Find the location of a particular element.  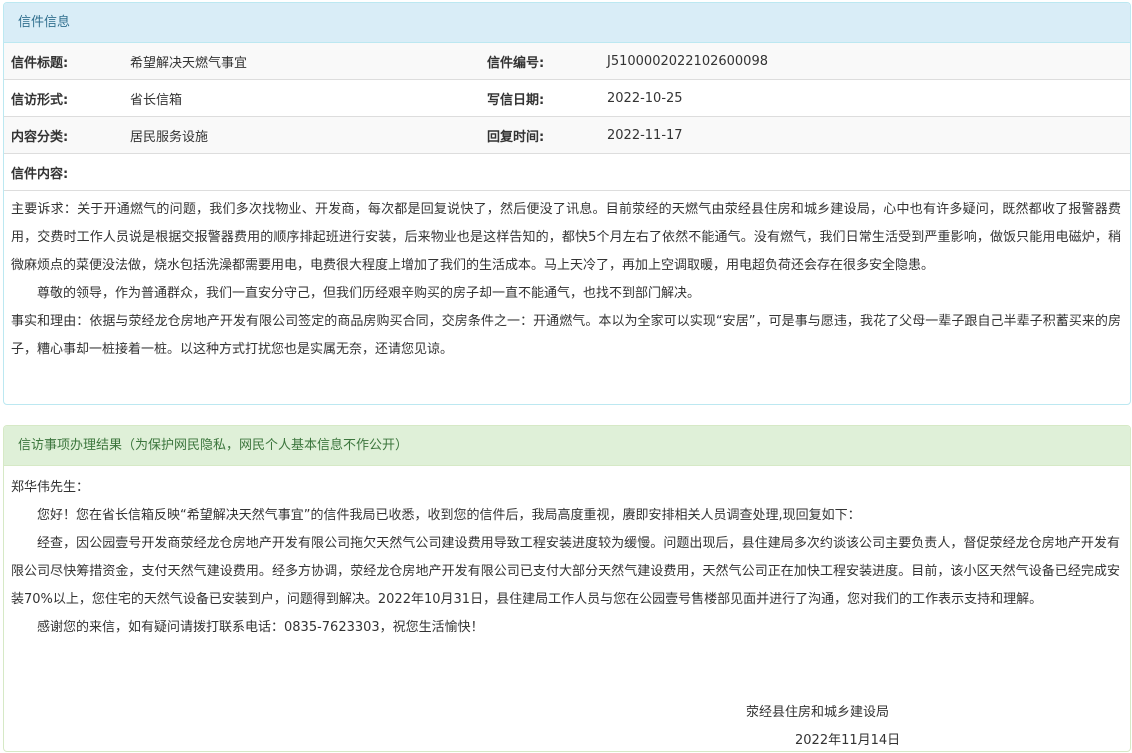

table-row: 信访形式: 省长信箱 写信日期: 2022-10-25 is located at coordinates (567, 98).